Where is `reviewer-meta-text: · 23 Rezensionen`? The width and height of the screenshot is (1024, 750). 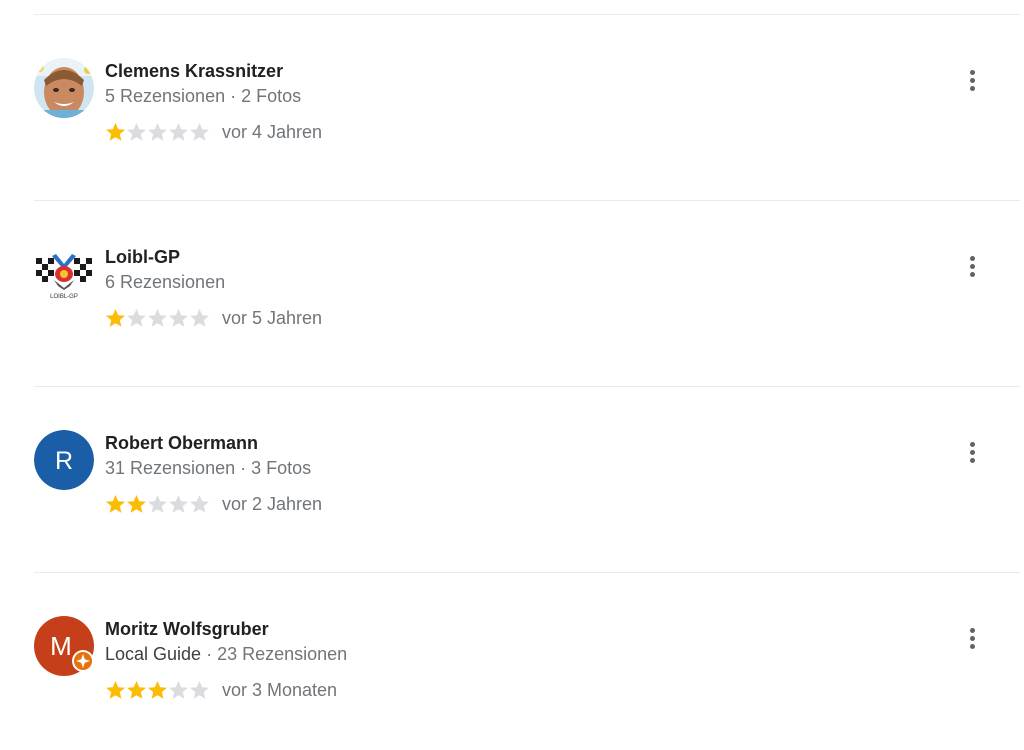 reviewer-meta-text: · 23 Rezensionen is located at coordinates (274, 654).